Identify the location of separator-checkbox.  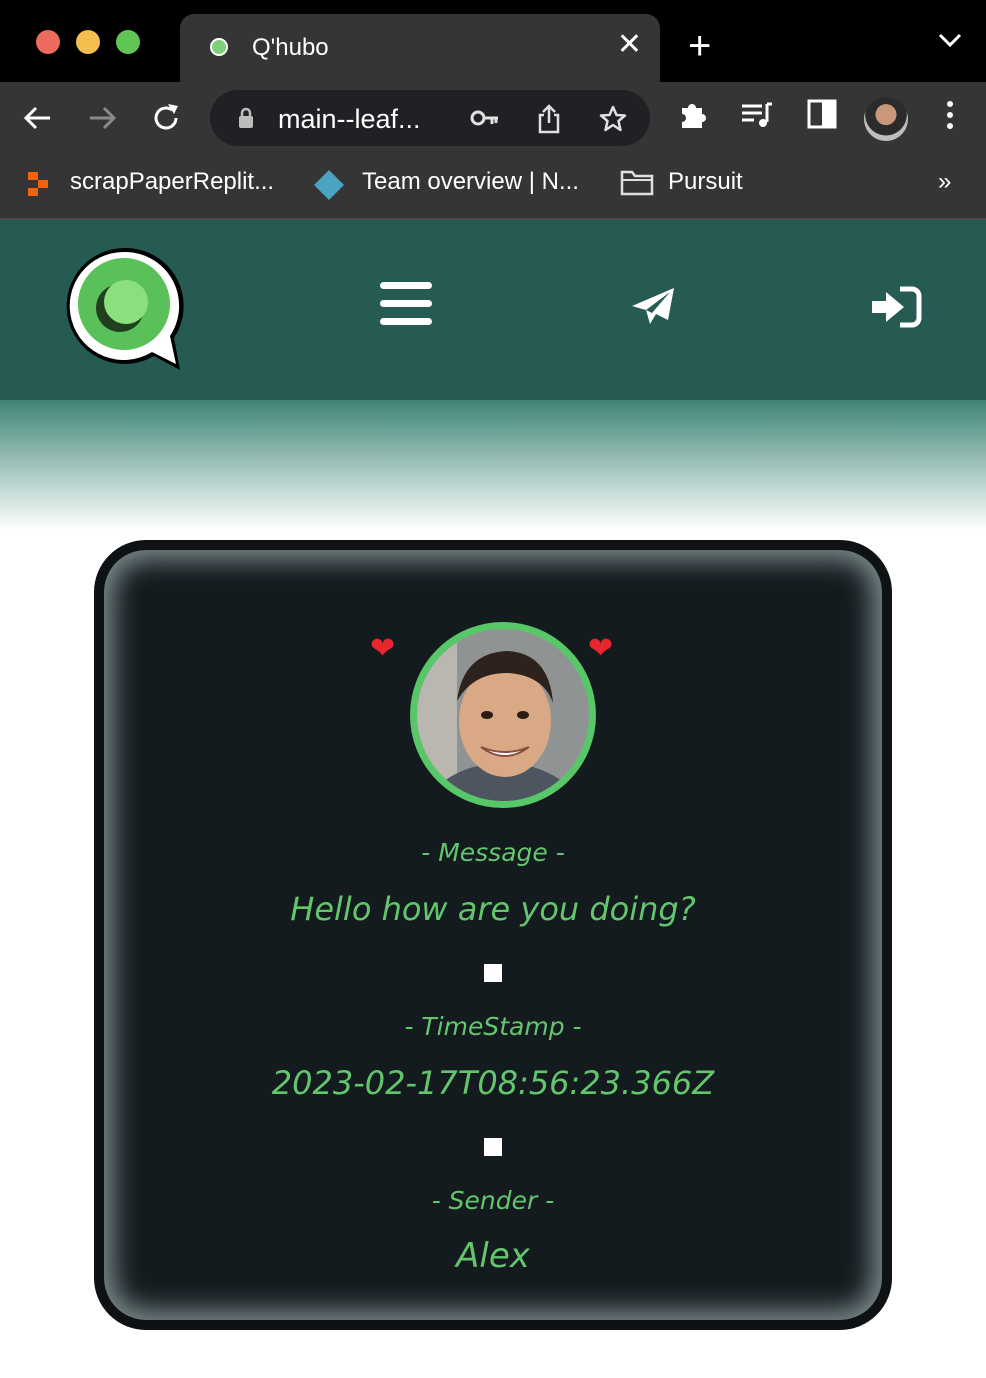
(493, 973).